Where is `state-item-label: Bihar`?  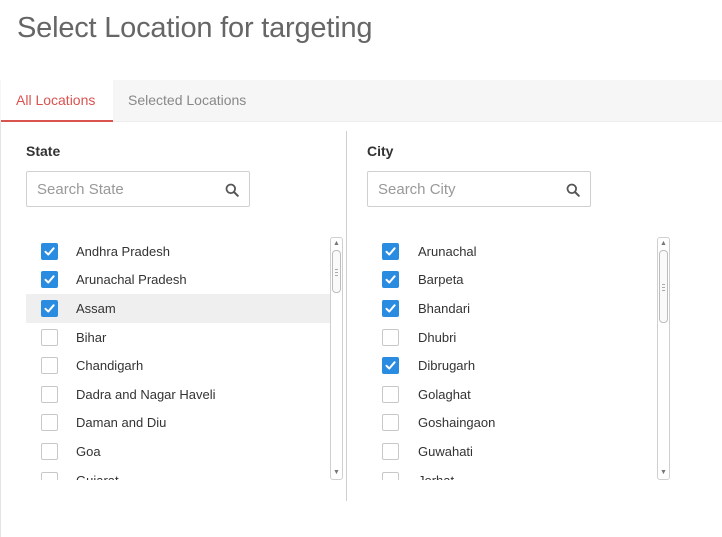
state-item-label: Bihar is located at coordinates (91, 337).